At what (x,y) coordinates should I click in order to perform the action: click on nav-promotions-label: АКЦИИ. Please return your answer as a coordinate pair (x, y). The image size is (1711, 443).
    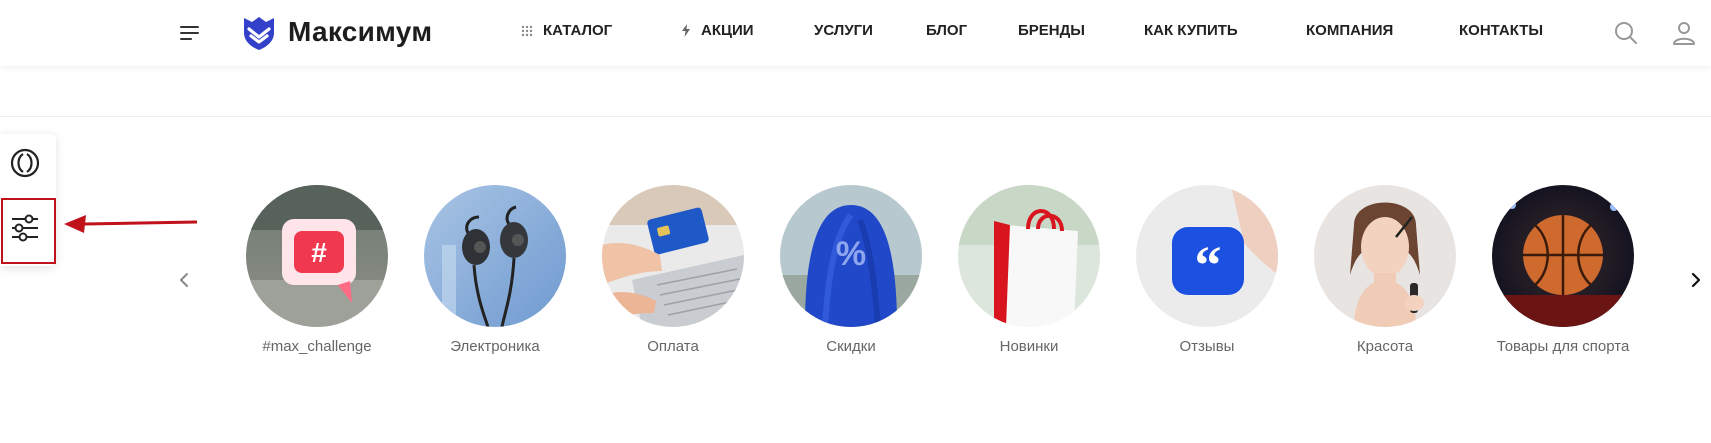
    Looking at the image, I should click on (727, 30).